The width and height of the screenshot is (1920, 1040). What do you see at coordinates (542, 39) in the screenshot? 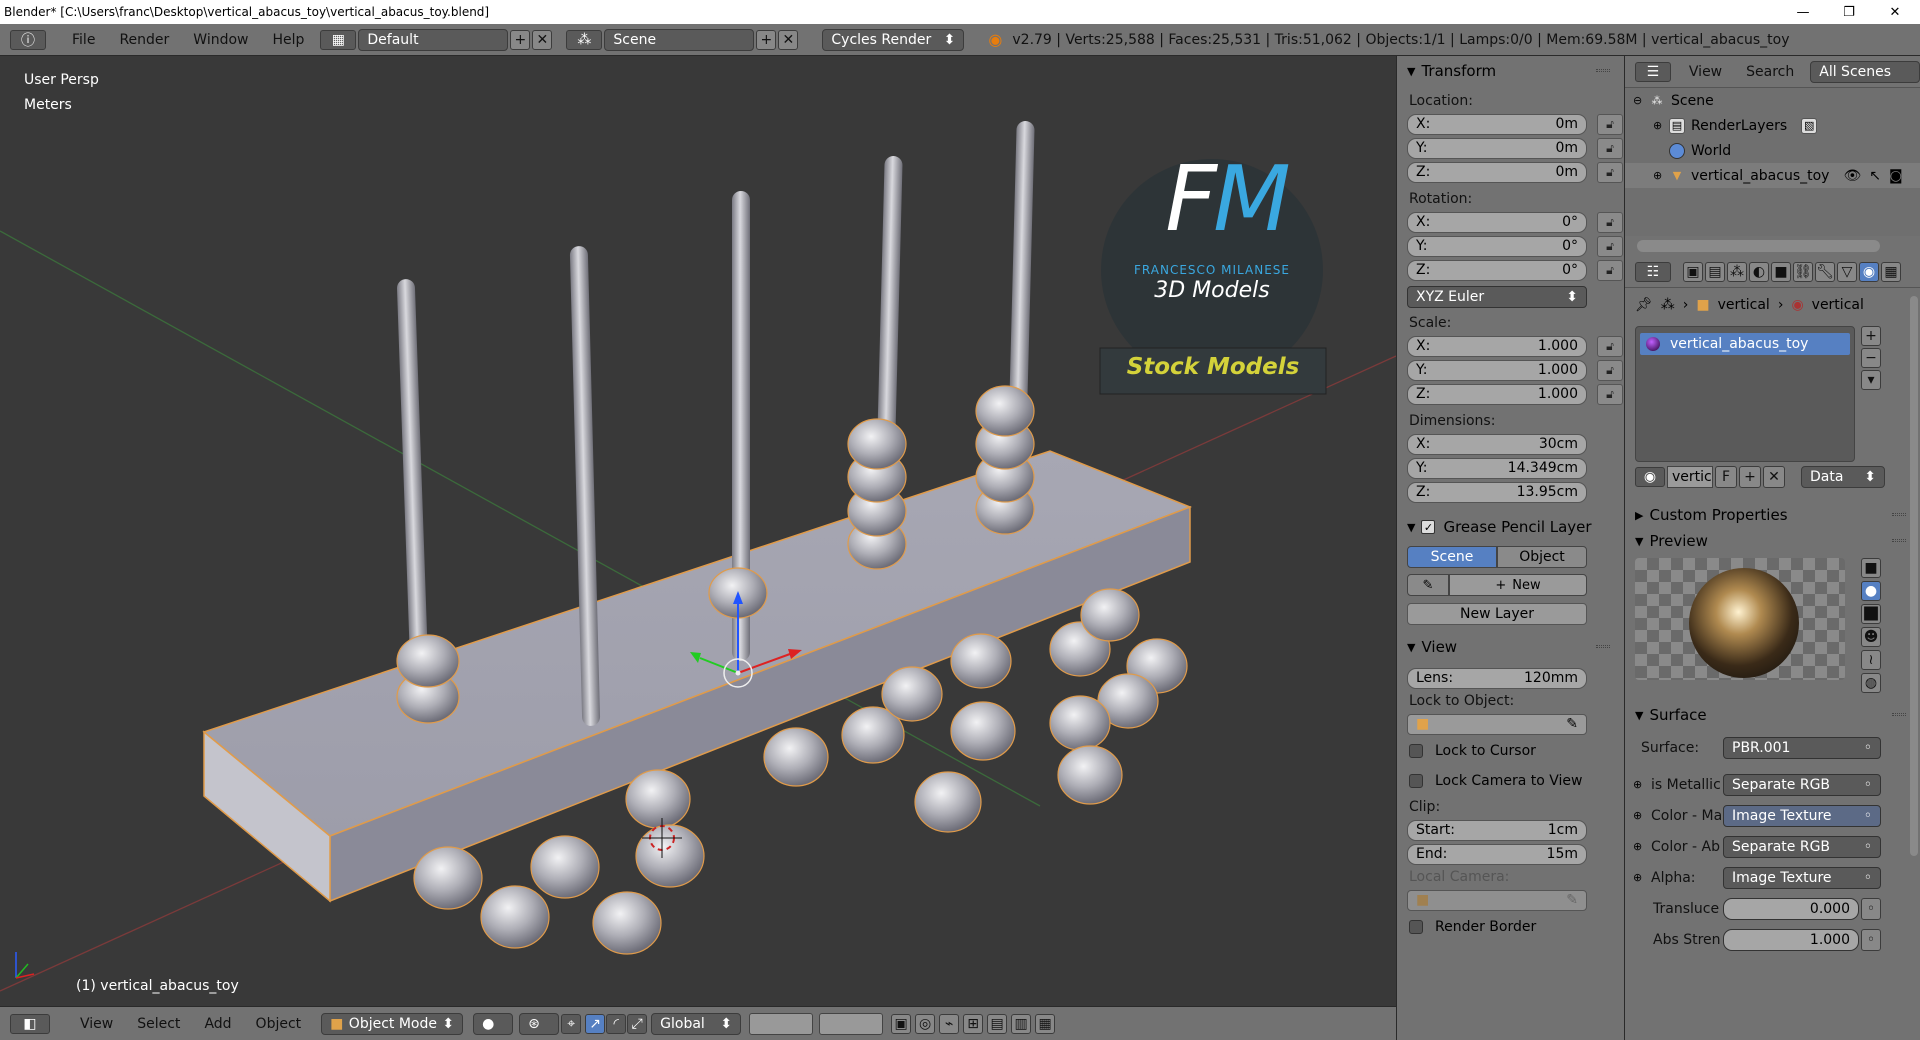
I see `remove-layout-icon: ✕` at bounding box center [542, 39].